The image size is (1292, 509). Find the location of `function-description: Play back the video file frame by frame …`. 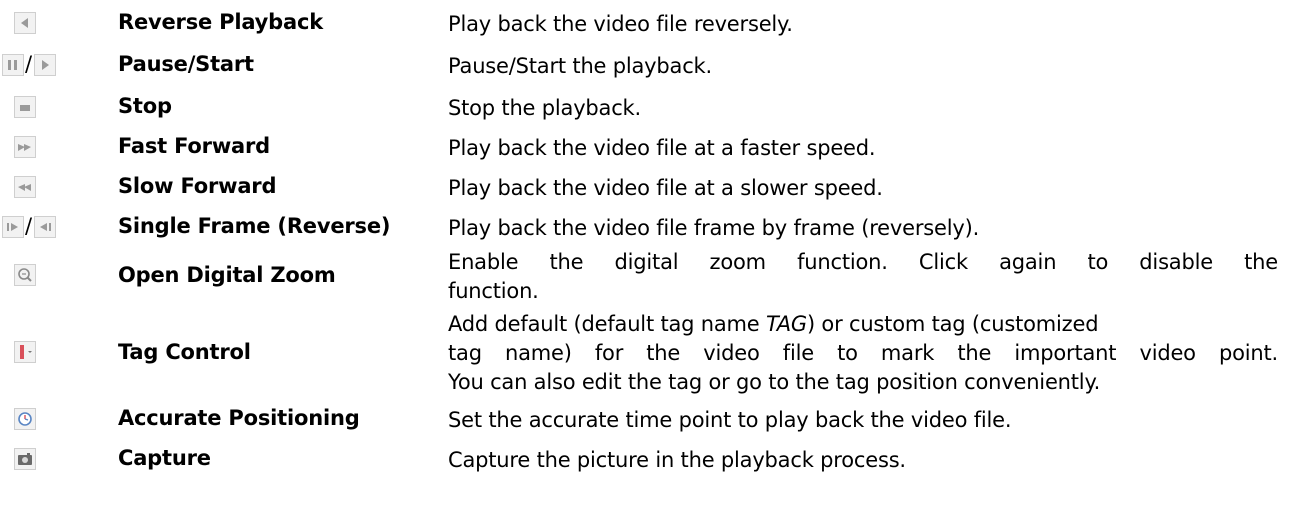

function-description: Play back the video file frame by frame … is located at coordinates (714, 228).